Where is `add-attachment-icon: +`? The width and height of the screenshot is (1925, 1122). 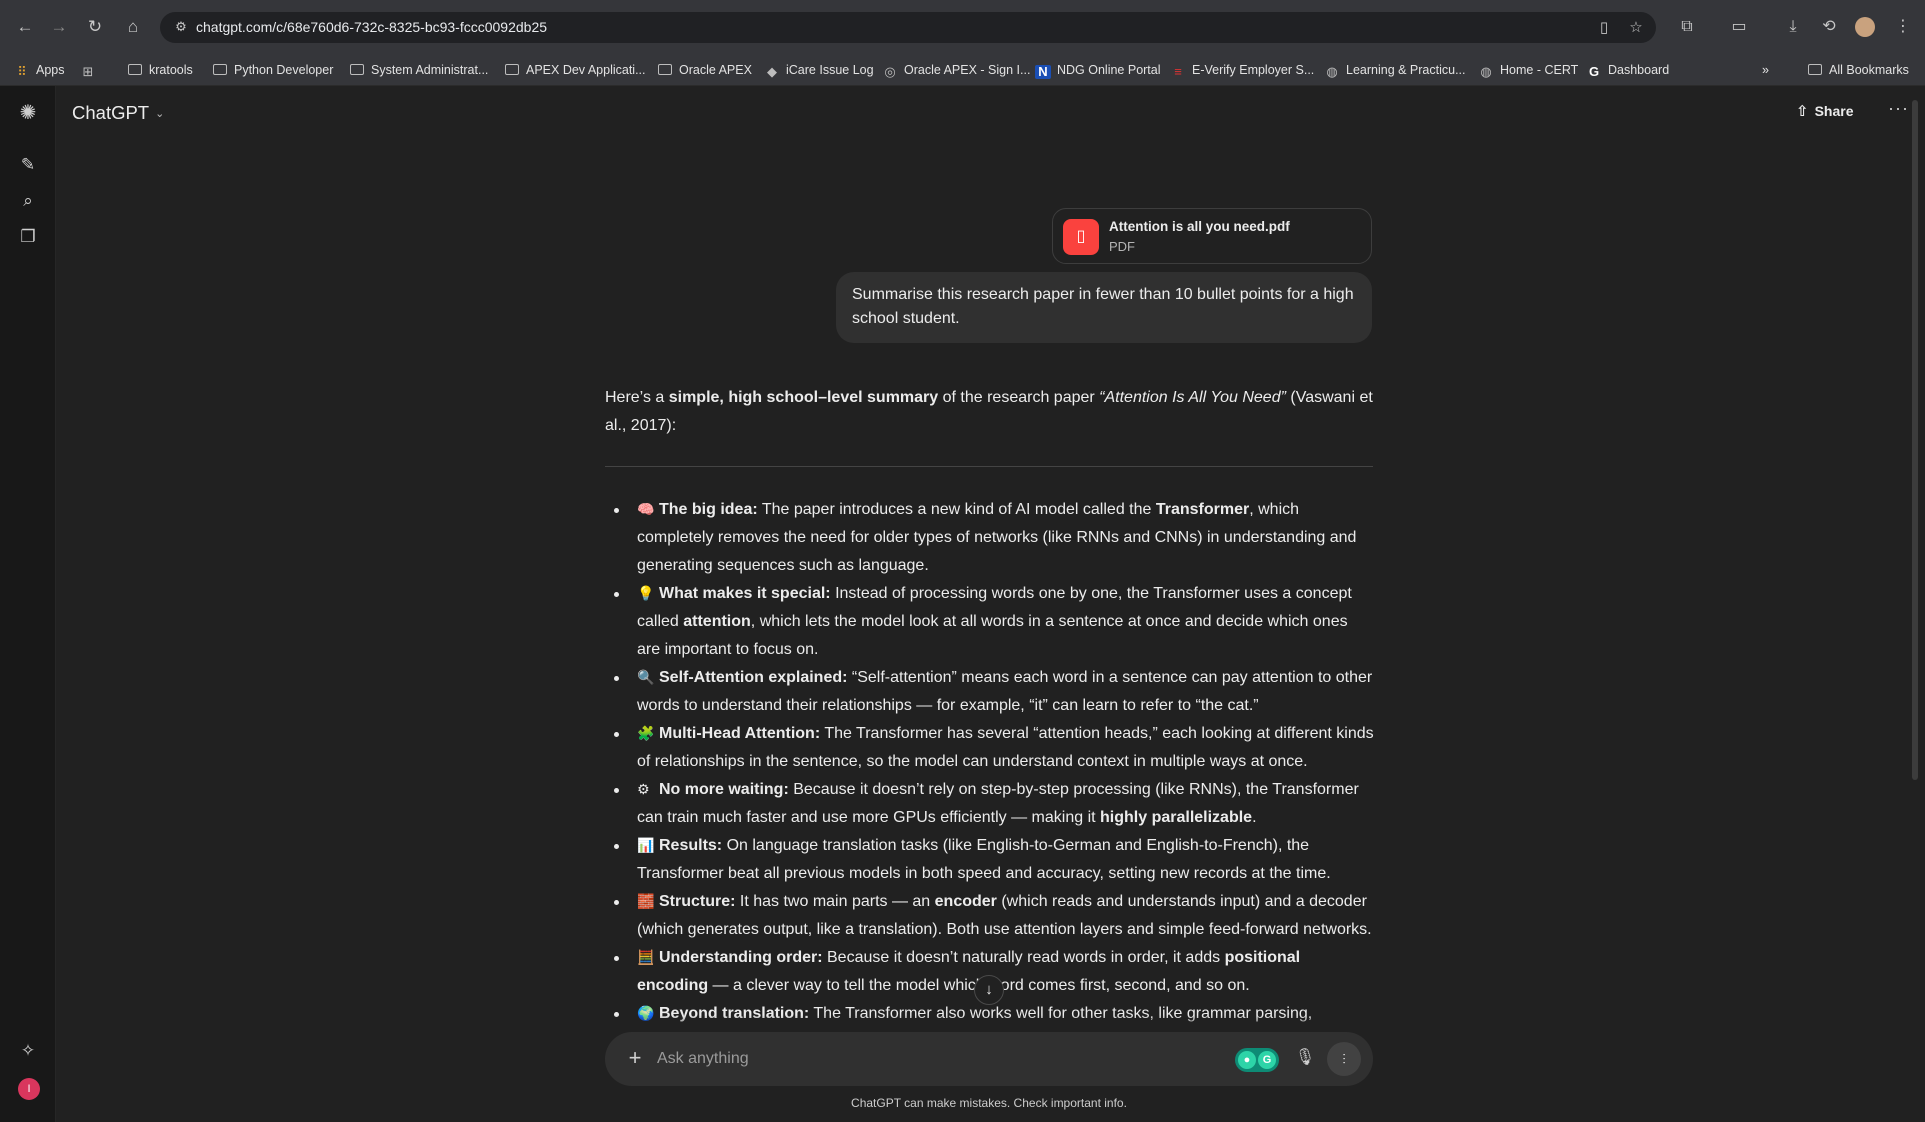 add-attachment-icon: + is located at coordinates (635, 1058).